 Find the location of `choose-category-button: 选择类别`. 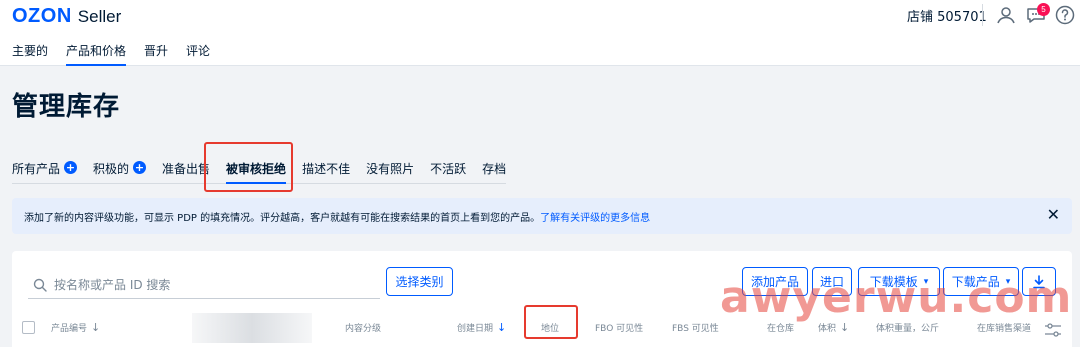

choose-category-button: 选择类别 is located at coordinates (419, 281).